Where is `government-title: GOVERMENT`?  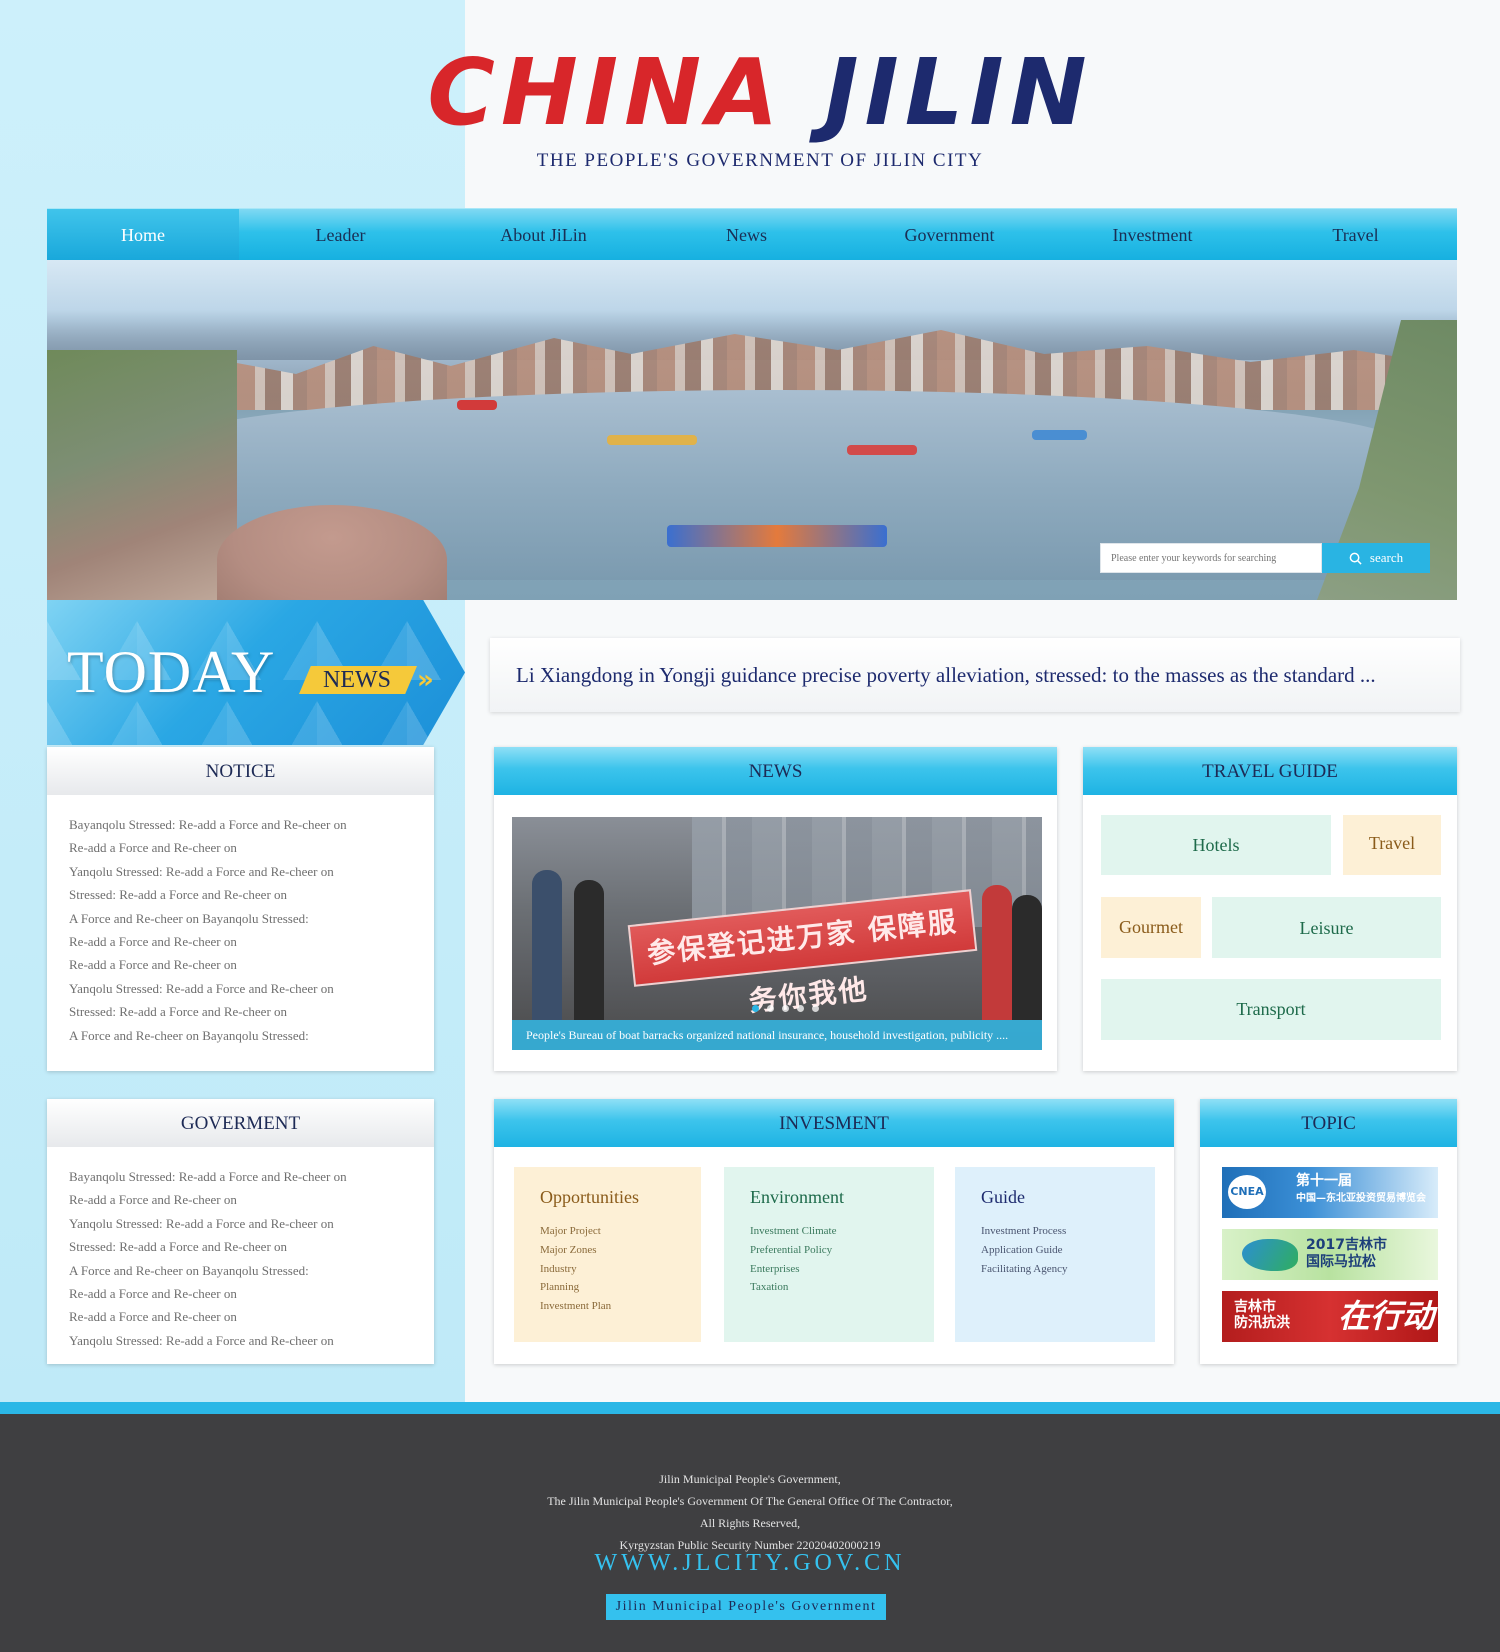
government-title: GOVERMENT is located at coordinates (240, 1123).